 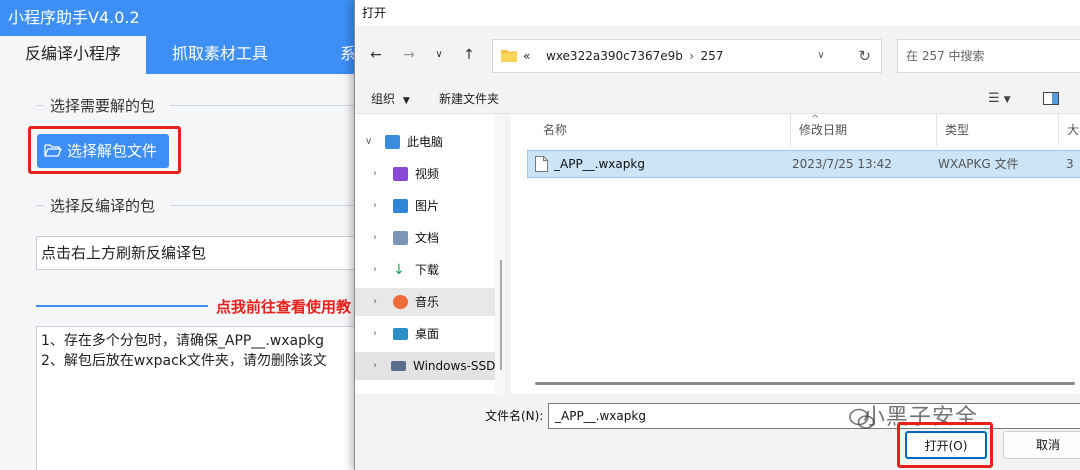 What do you see at coordinates (1041, 445) in the screenshot?
I see `cancel-button: 取消` at bounding box center [1041, 445].